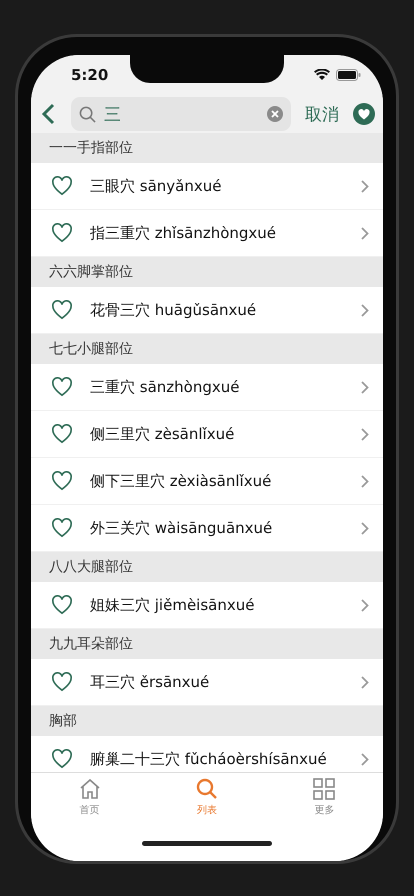 The height and width of the screenshot is (896, 414). I want to click on wifi-icon, so click(322, 75).